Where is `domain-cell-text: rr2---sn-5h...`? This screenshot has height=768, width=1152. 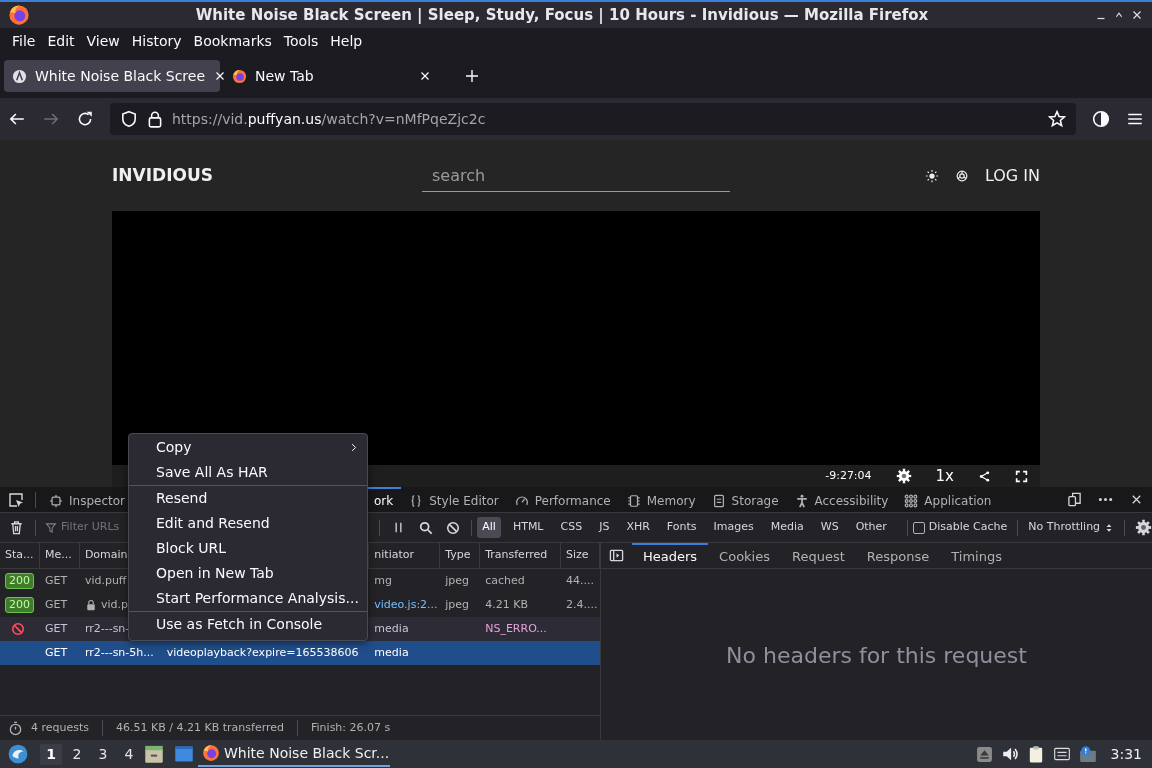 domain-cell-text: rr2---sn-5h... is located at coordinates (119, 652).